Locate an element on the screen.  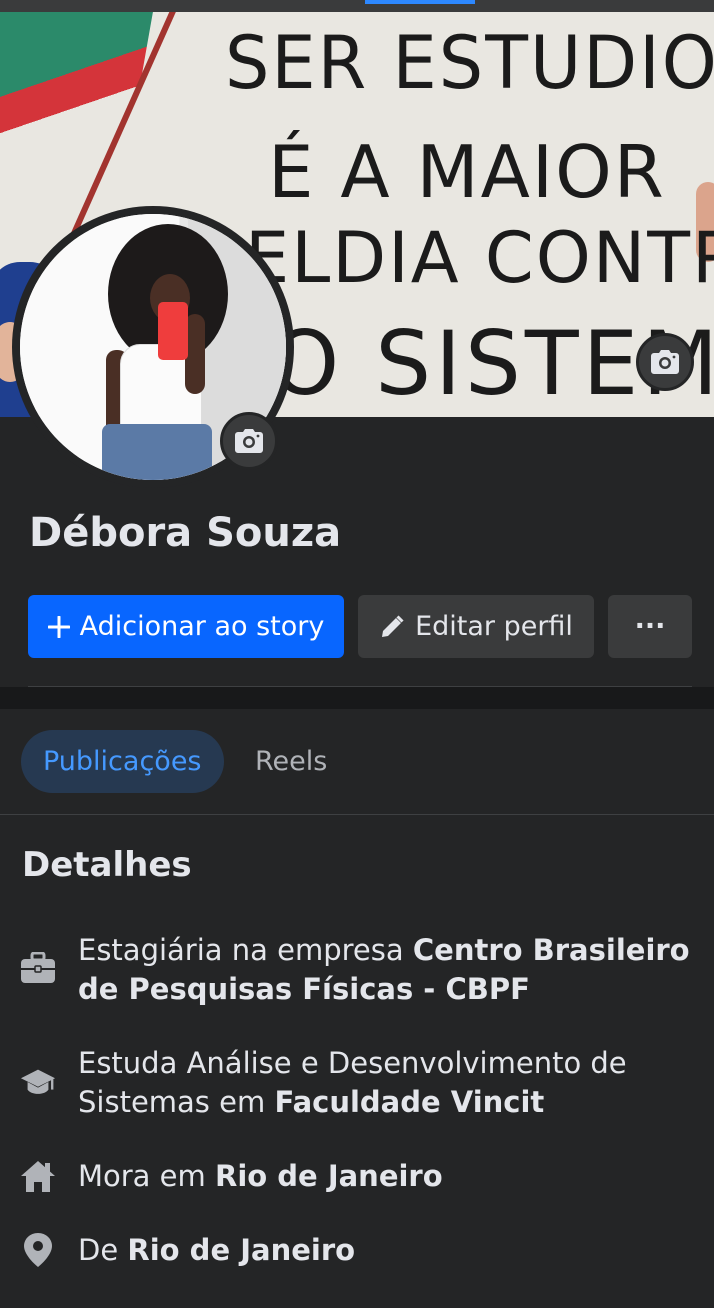
graduation-cap-icon is located at coordinates (38, 1082).